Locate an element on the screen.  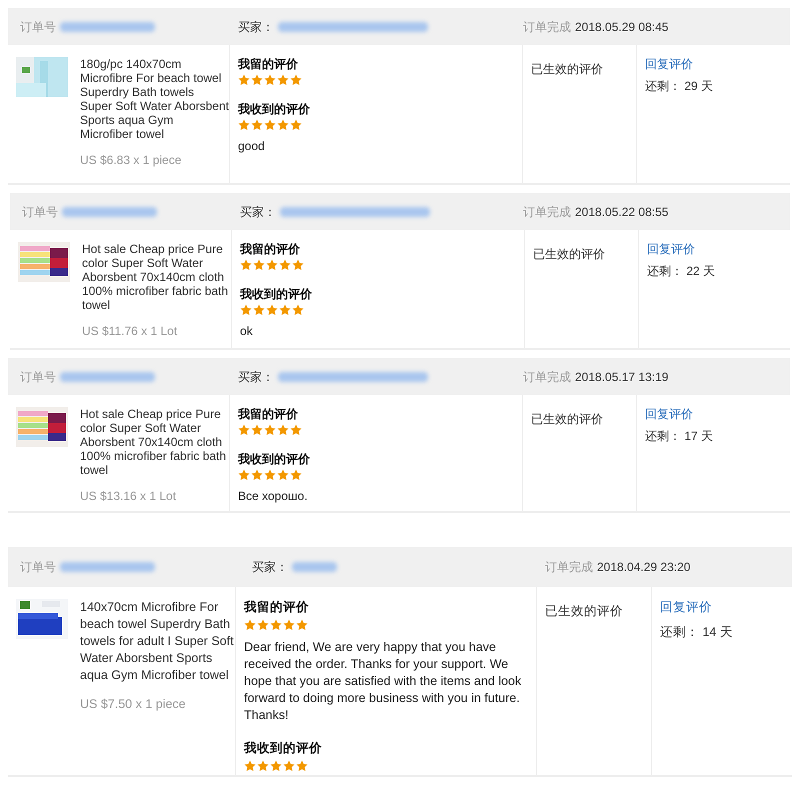
product-title: 180g/pc 140x70cm Microfibre For beach towel Superdry Bath towels Super Soft Water Aborsbent Sports aqua Gym Microfiber towel is located at coordinates (154, 99).